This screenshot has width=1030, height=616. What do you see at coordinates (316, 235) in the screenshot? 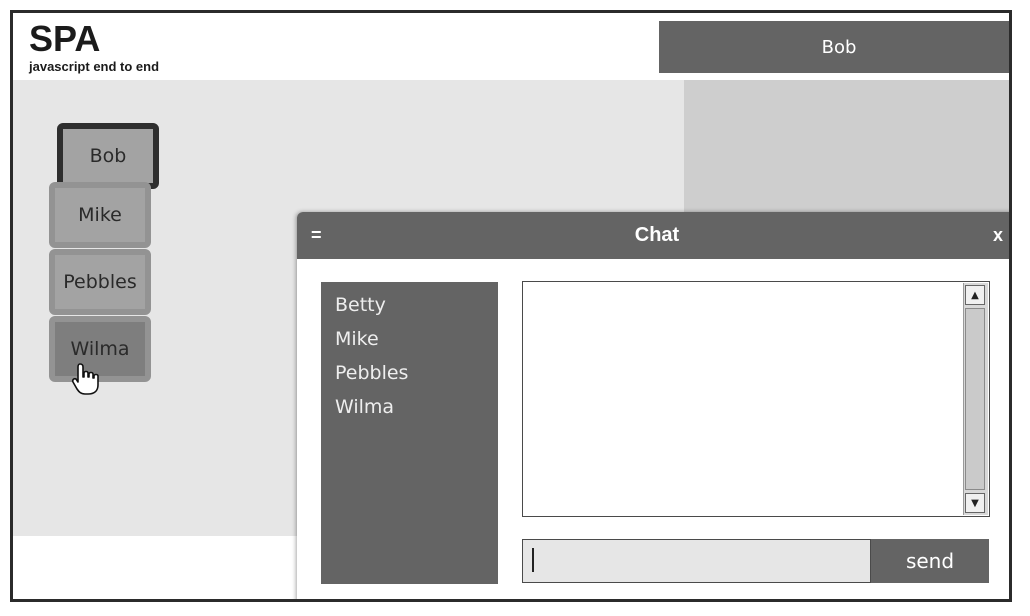
I see `chat-toggle-button: =` at bounding box center [316, 235].